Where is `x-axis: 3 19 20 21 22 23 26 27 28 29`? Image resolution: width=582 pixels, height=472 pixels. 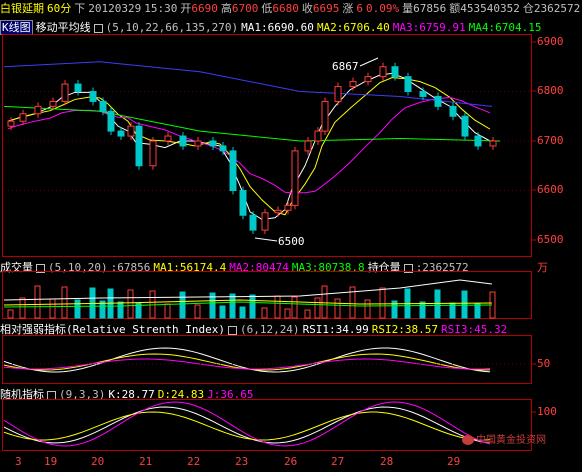
x-axis: 3 19 20 21 22 23 26 27 28 29 is located at coordinates (291, 462).